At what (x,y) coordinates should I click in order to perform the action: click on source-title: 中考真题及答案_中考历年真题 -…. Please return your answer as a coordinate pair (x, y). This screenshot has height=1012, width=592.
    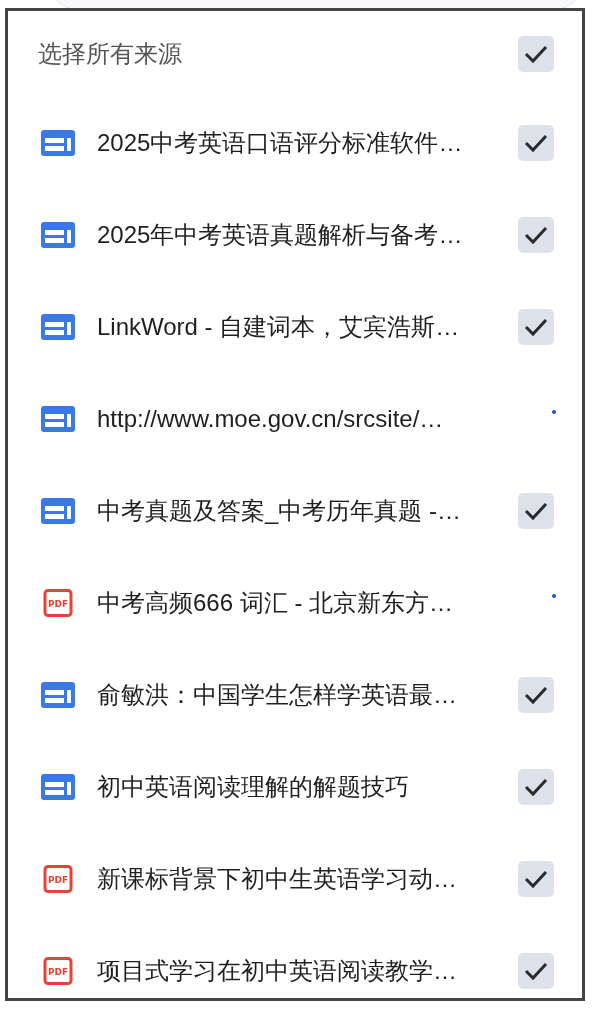
    Looking at the image, I should click on (279, 511).